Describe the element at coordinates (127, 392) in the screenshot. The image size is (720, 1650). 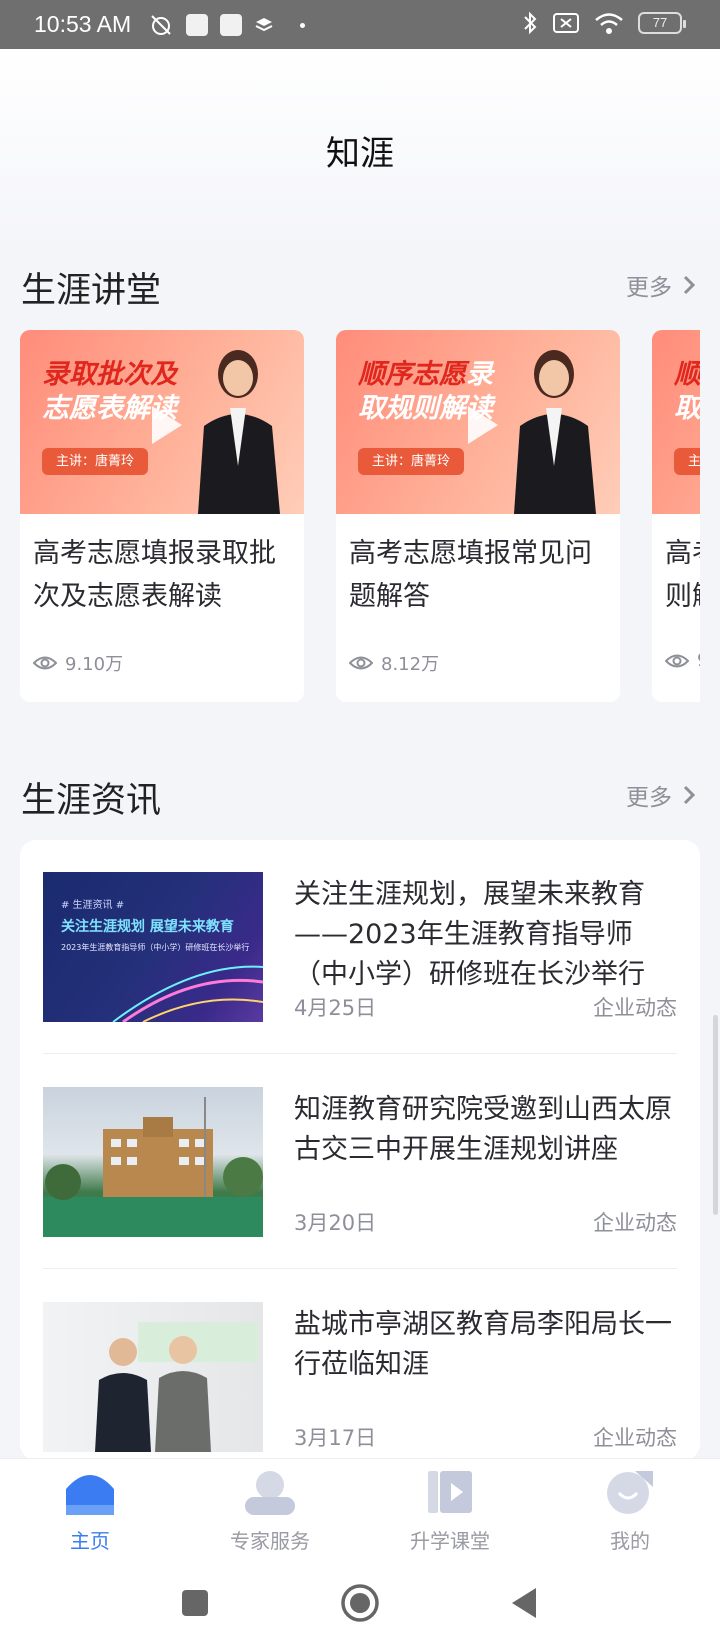
I see `thumbnail-title: 录取批次及 志愿表解读` at that location.